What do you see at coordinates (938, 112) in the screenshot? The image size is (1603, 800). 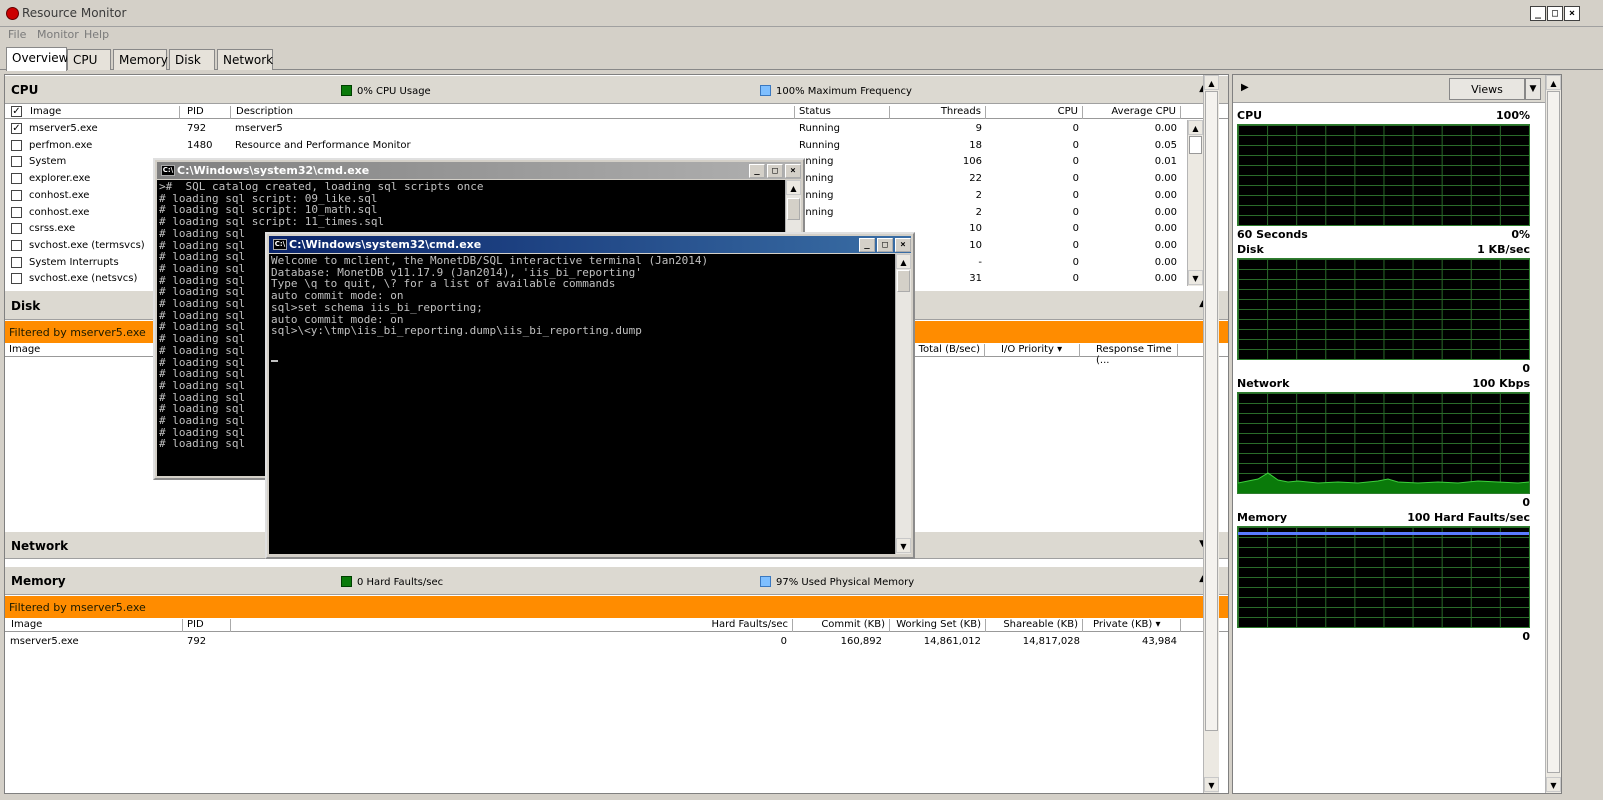 I see `col-threads: Threads` at bounding box center [938, 112].